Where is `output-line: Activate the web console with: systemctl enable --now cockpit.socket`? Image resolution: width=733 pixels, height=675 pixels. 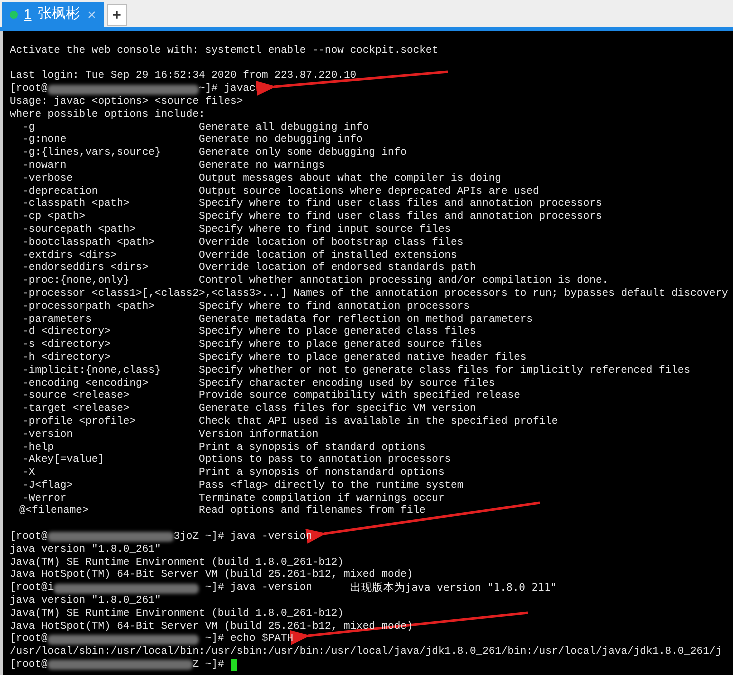
output-line: Activate the web console with: systemctl enable --now cockpit.socket is located at coordinates (224, 51).